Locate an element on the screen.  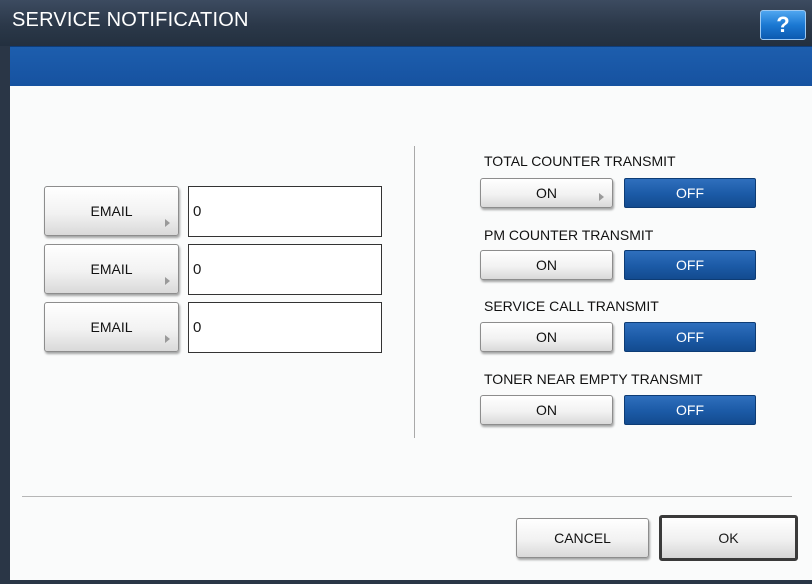
panel-divider is located at coordinates (414, 292).